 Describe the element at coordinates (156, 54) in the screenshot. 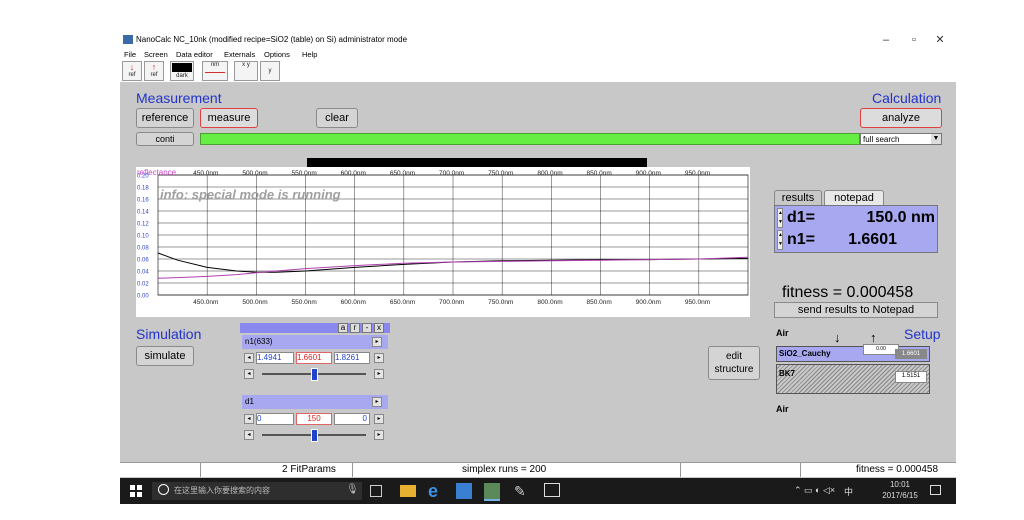

I see `menu-screen: Screen` at that location.